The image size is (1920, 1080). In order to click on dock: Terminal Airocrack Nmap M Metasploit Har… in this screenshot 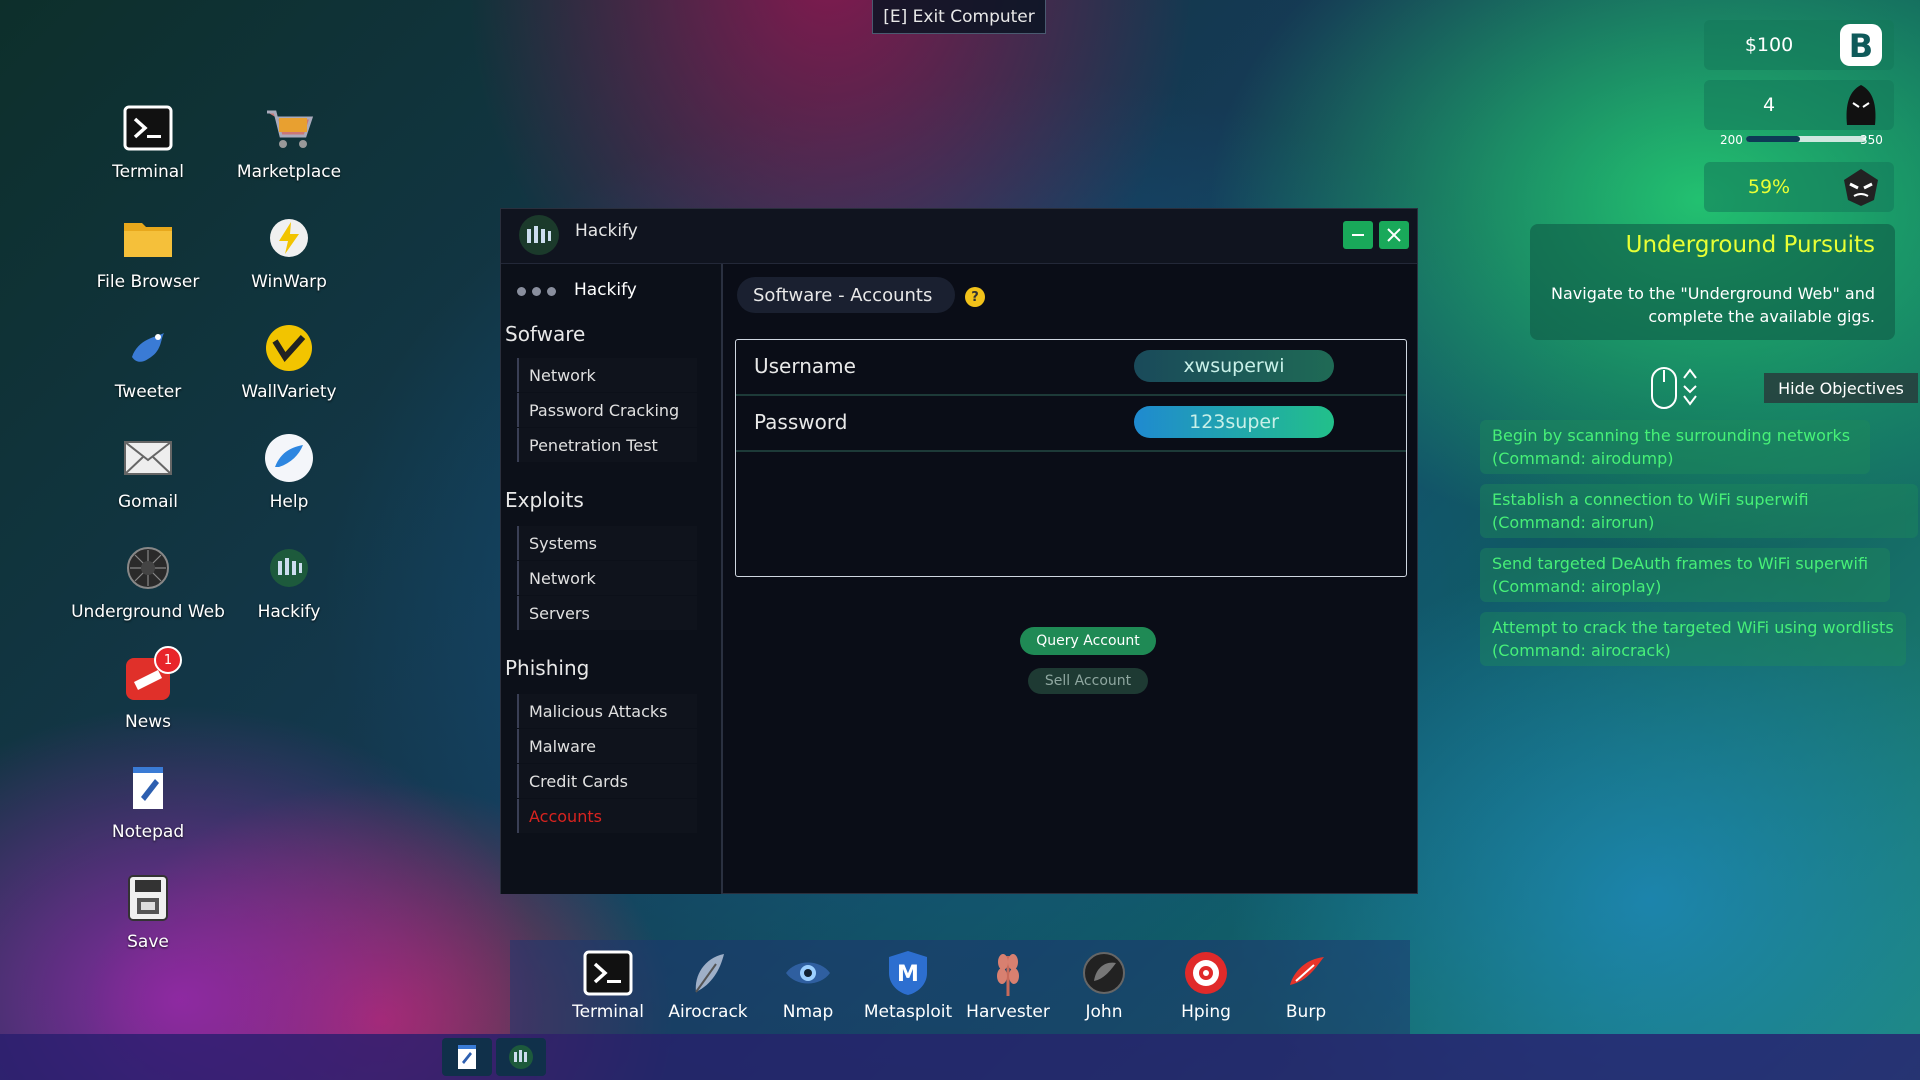, I will do `click(960, 987)`.